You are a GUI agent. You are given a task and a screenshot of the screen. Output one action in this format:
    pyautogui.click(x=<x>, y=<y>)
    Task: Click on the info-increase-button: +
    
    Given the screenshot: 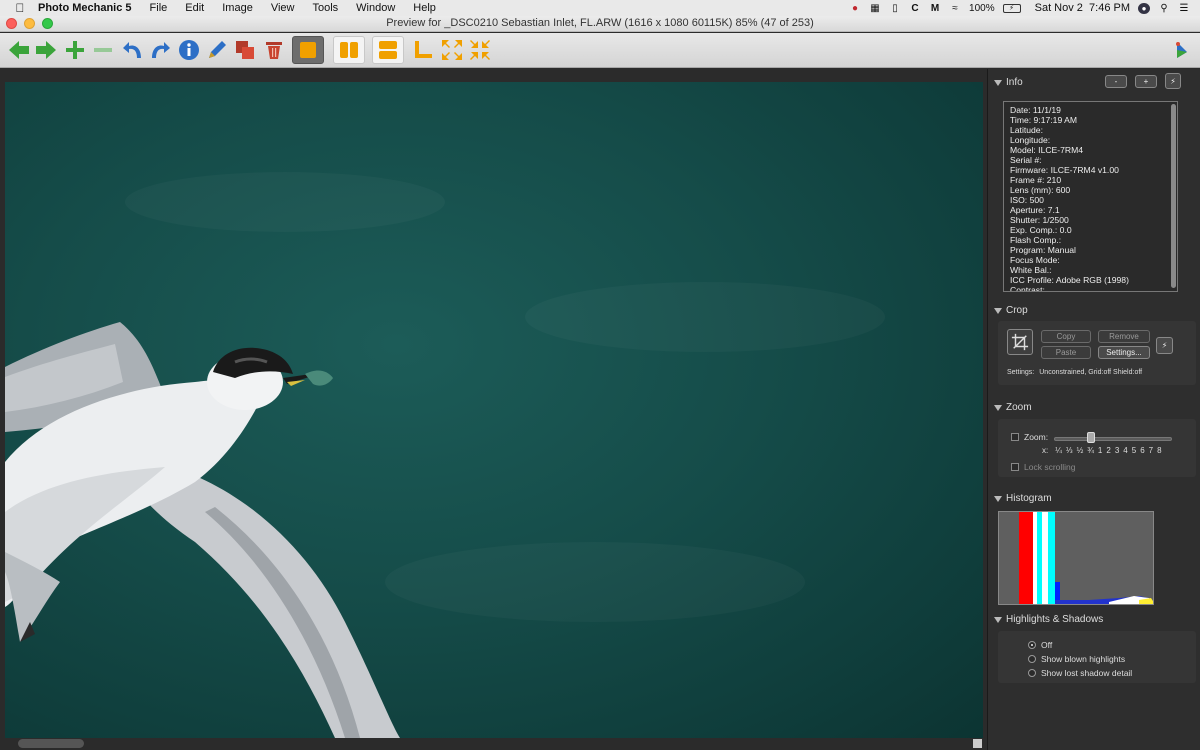 What is the action you would take?
    pyautogui.click(x=1146, y=81)
    